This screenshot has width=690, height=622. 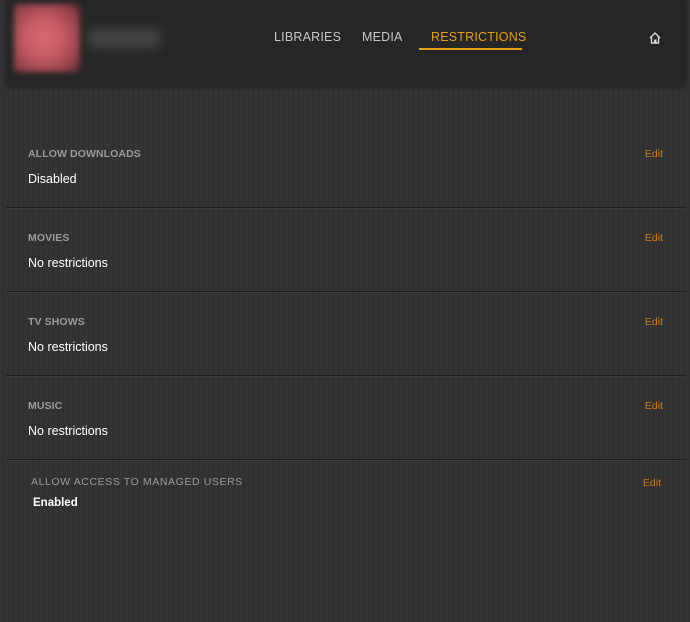 I want to click on section-title: MOVIES, so click(x=49, y=238).